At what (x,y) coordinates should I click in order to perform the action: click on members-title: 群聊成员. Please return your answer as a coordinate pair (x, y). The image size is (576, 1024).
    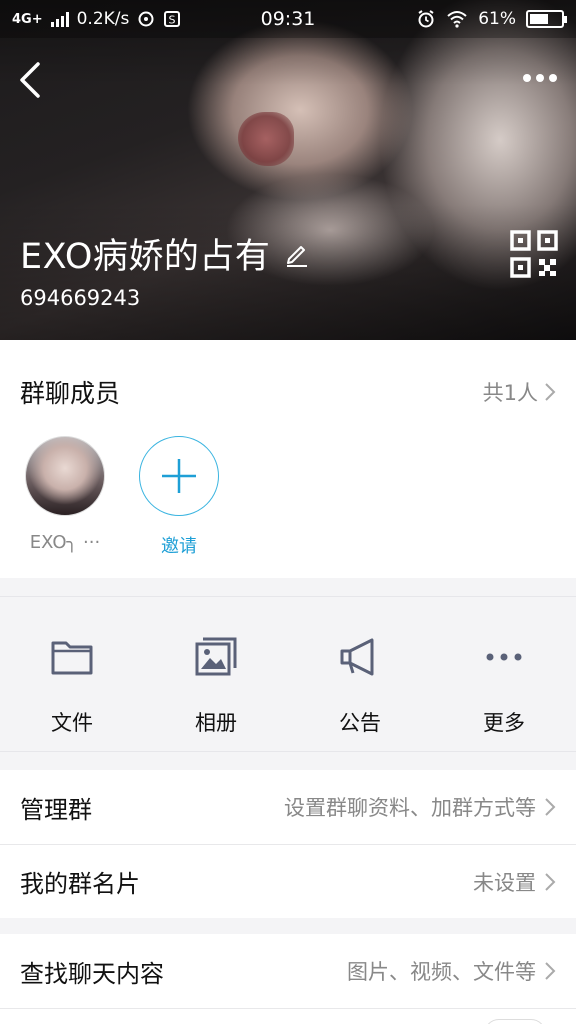
    Looking at the image, I should click on (70, 393).